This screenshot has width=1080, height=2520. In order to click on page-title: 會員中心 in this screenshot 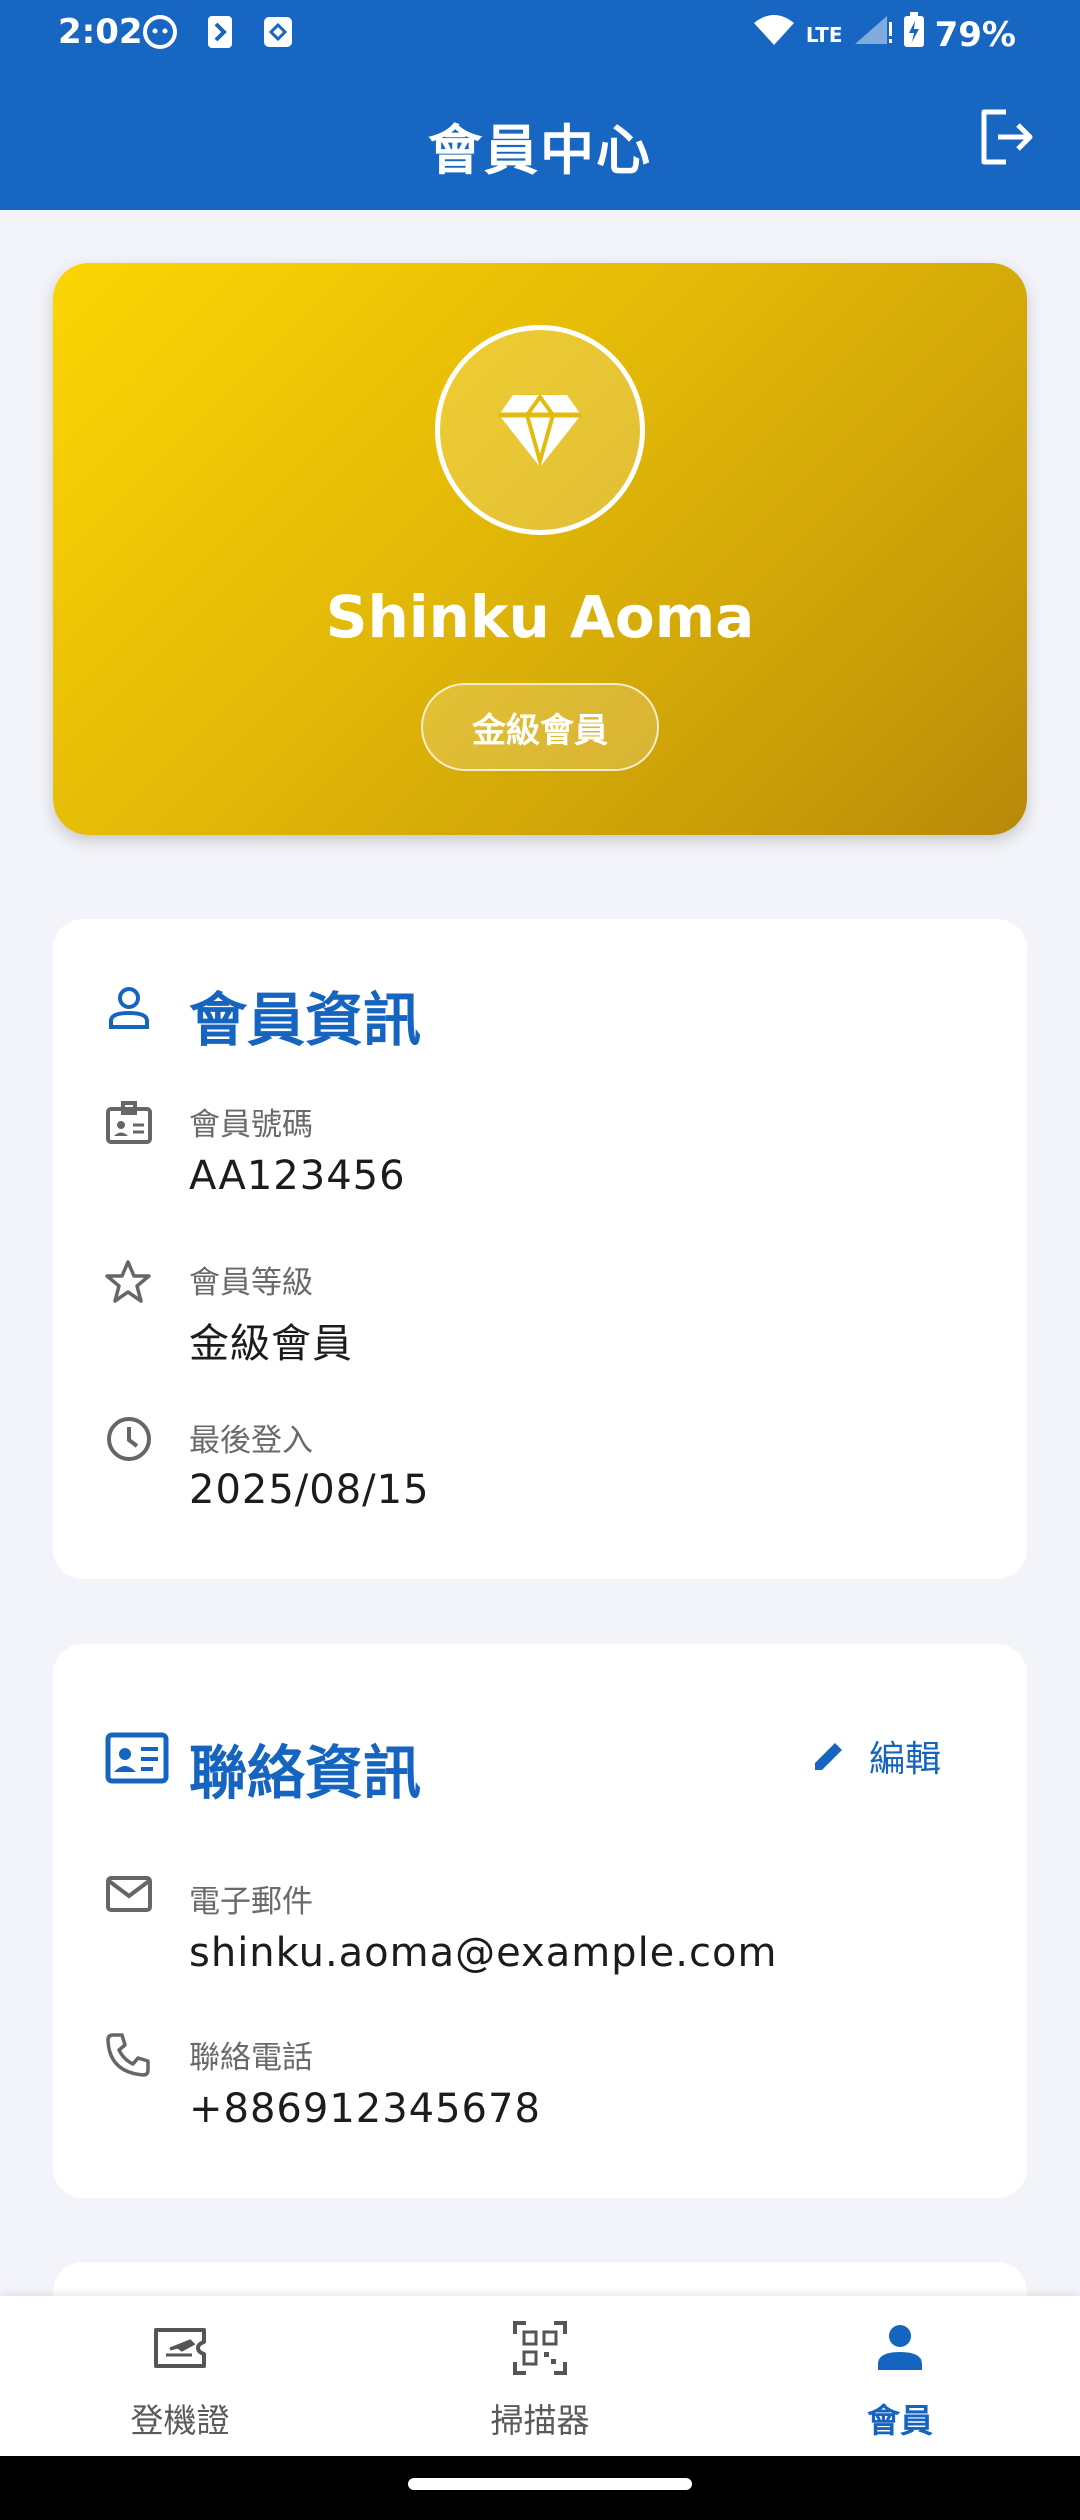, I will do `click(540, 150)`.